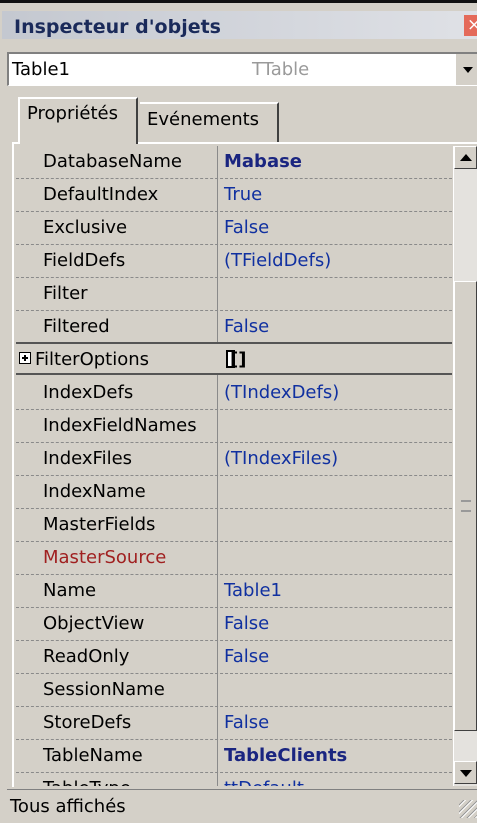  What do you see at coordinates (281, 458) in the screenshot?
I see `property-value: (TIndexFiles)` at bounding box center [281, 458].